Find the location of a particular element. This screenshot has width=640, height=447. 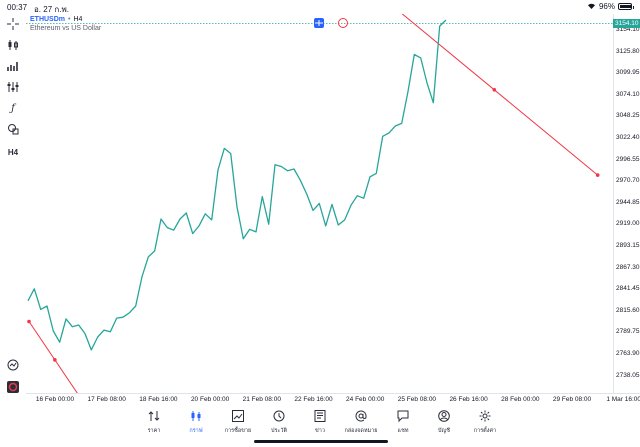

settings-gear-icon is located at coordinates (485, 415).